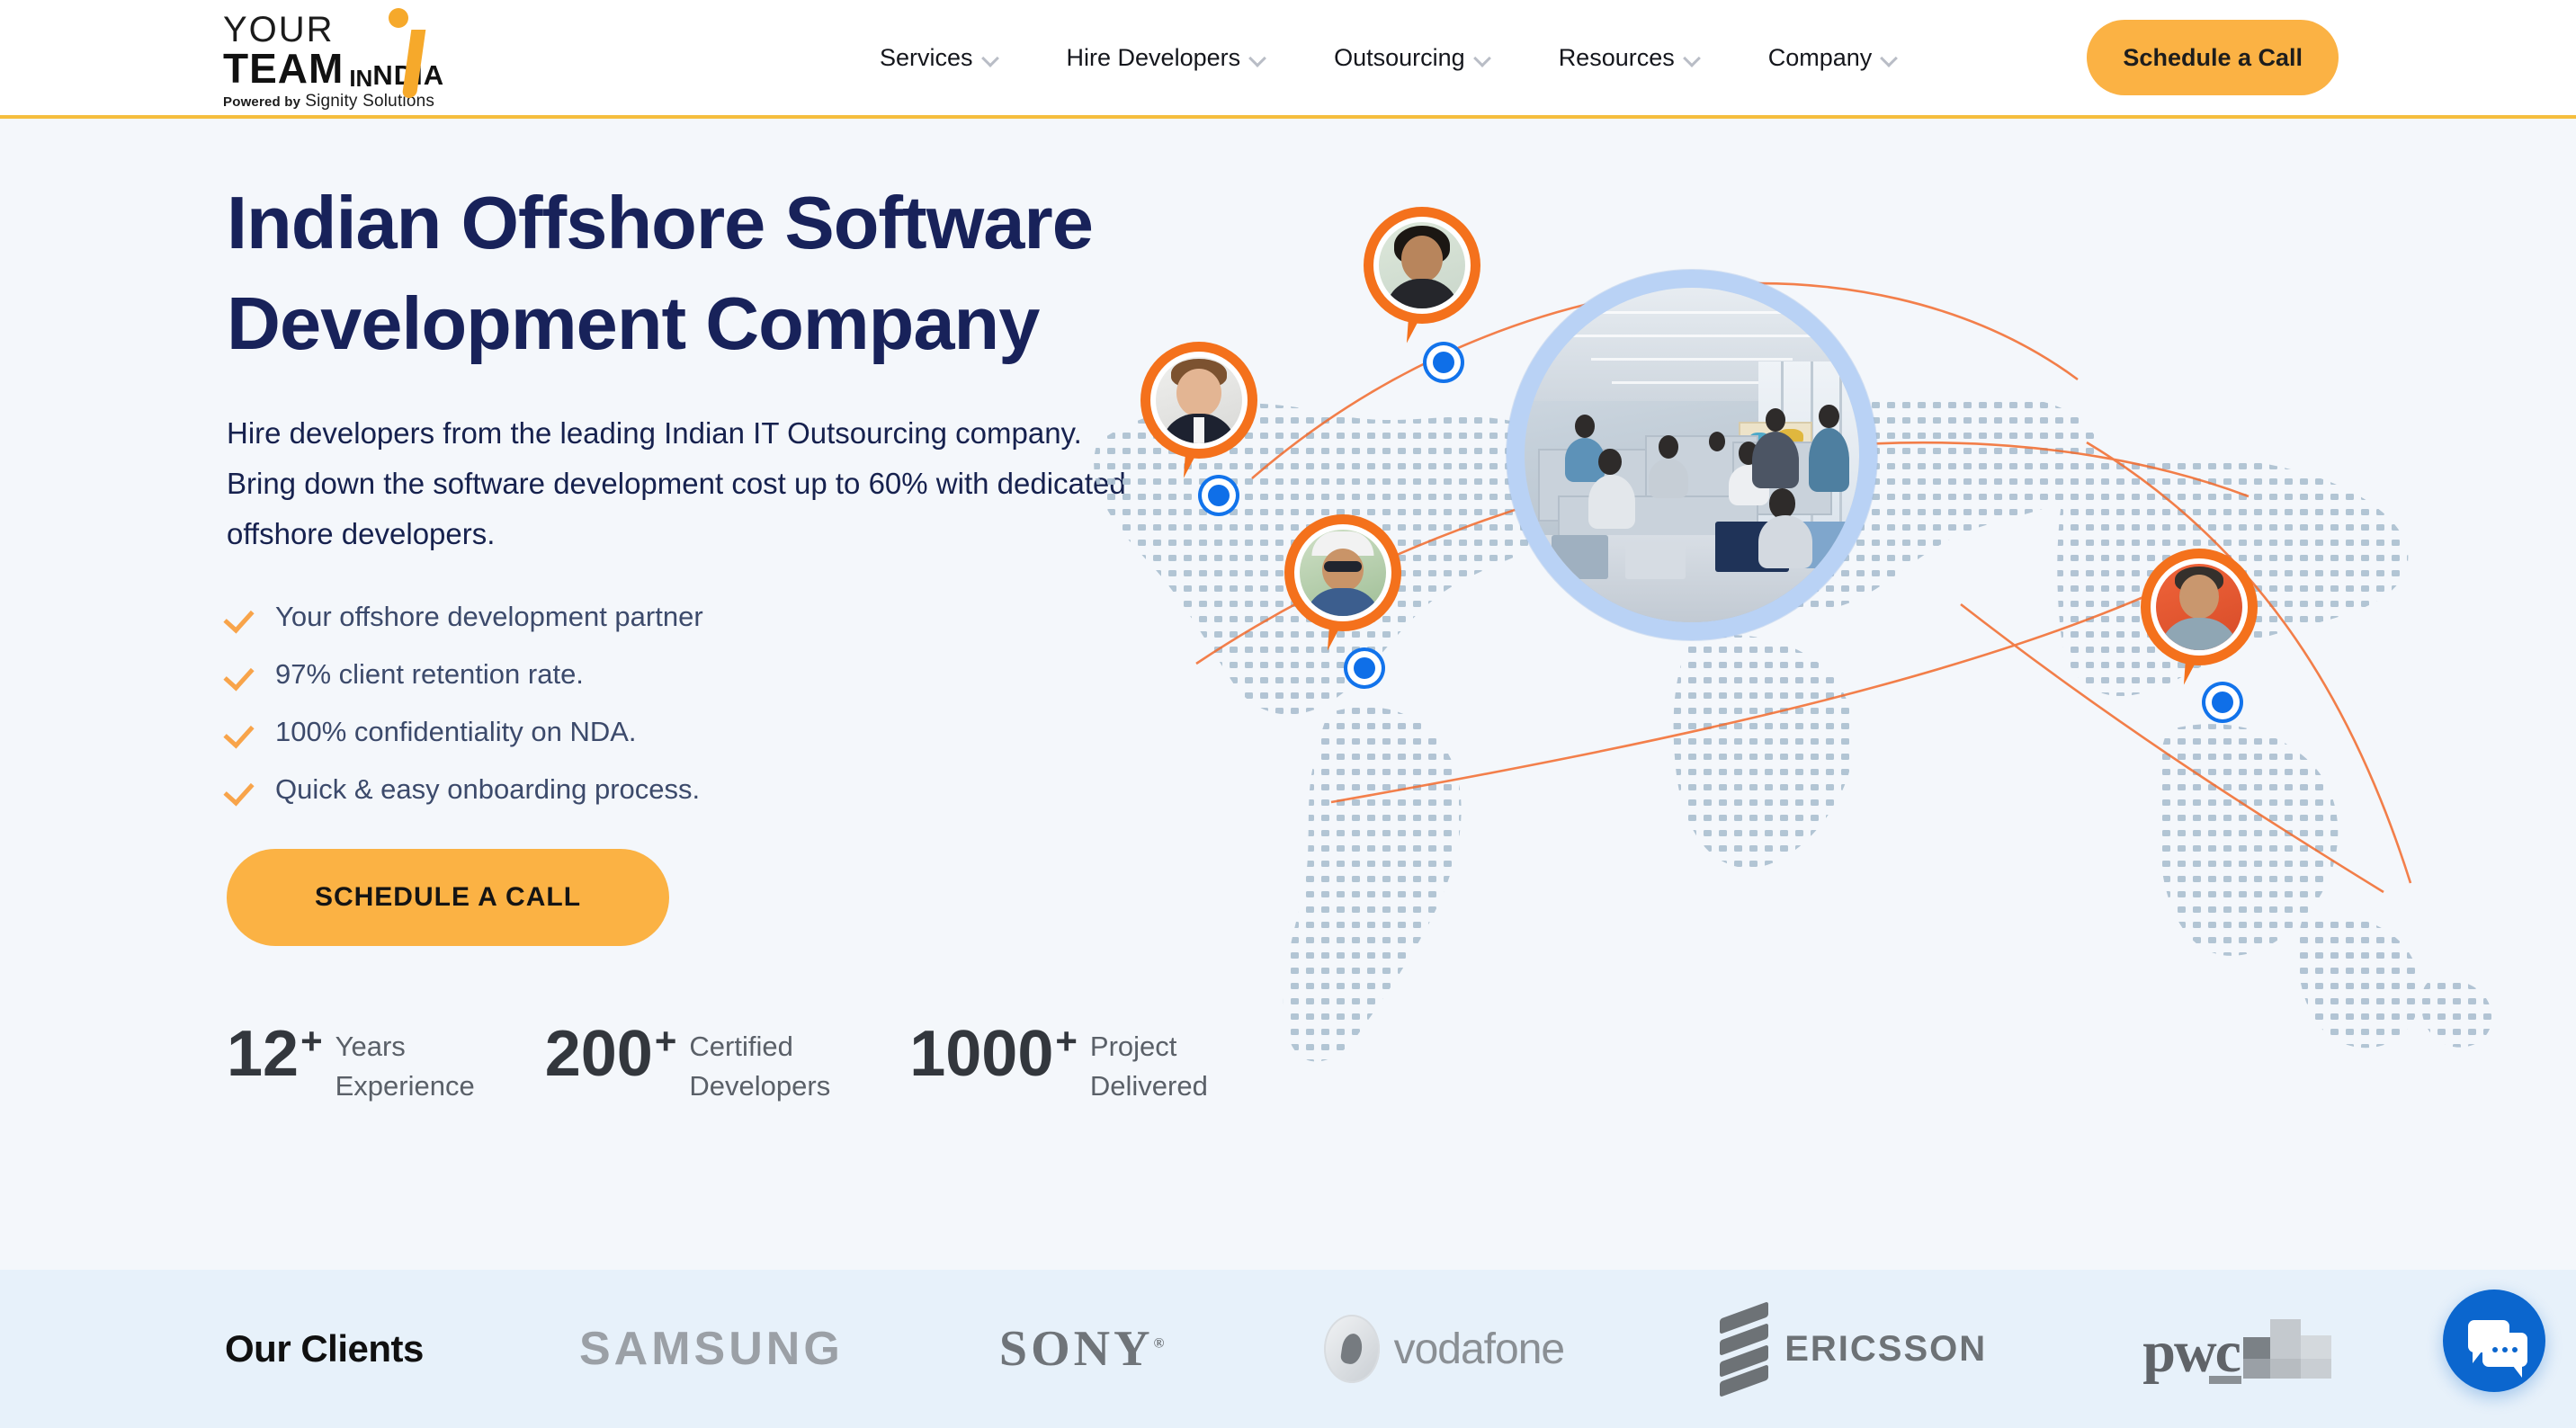 This screenshot has height=1428, width=2576. I want to click on logo-text-in: IN, so click(361, 78).